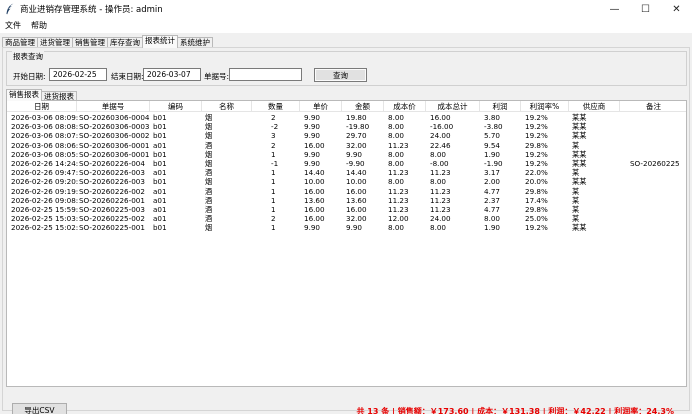 The height and width of the screenshot is (414, 692). I want to click on title-bar: 商业进销存管理系统 - 操作员: admin — ☐ ✕, so click(346, 9).